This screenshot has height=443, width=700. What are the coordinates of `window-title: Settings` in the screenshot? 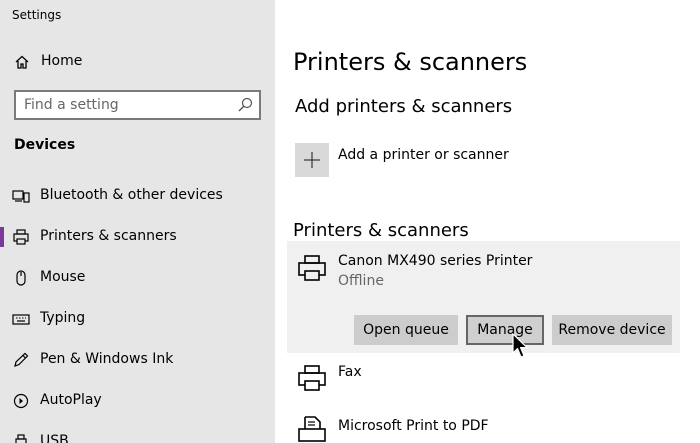 It's located at (37, 15).